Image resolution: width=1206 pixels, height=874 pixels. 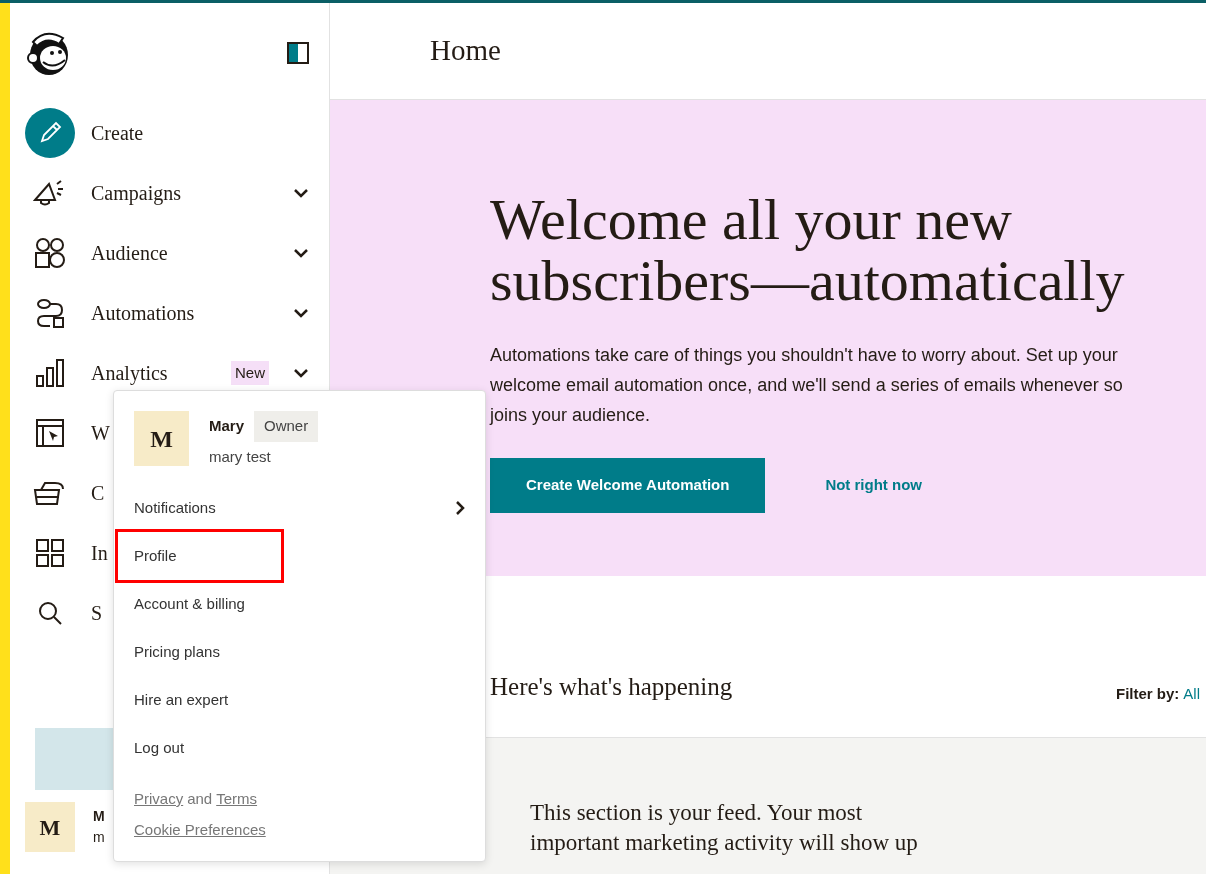 I want to click on user-name: M, so click(x=99, y=816).